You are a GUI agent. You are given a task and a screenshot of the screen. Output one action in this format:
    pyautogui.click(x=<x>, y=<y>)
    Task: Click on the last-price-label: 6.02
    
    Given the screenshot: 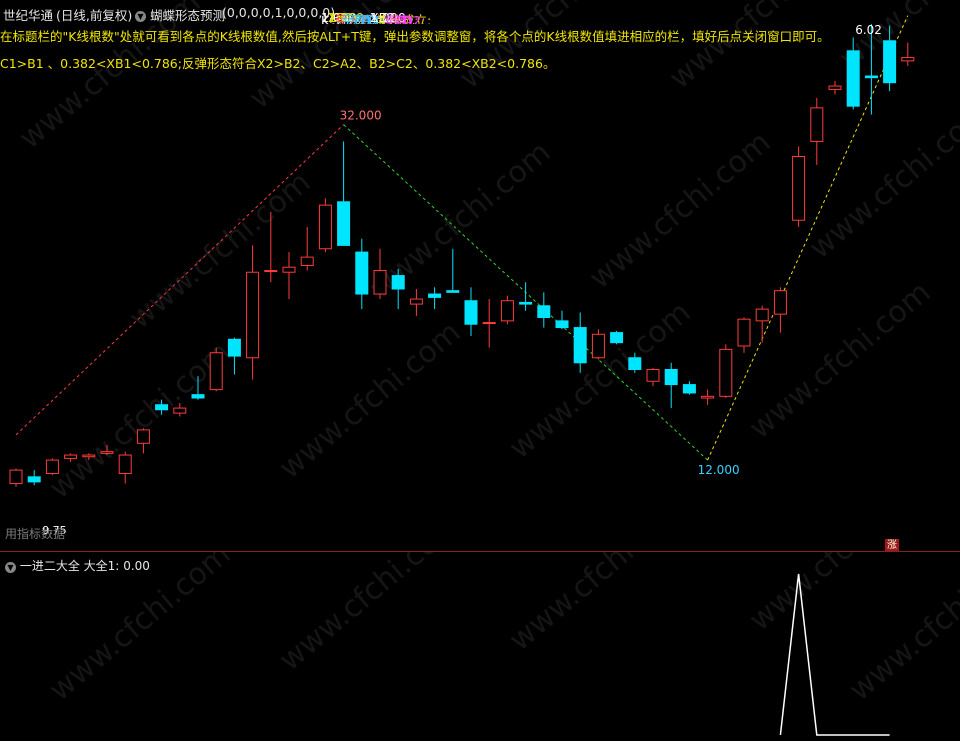 What is the action you would take?
    pyautogui.click(x=868, y=30)
    